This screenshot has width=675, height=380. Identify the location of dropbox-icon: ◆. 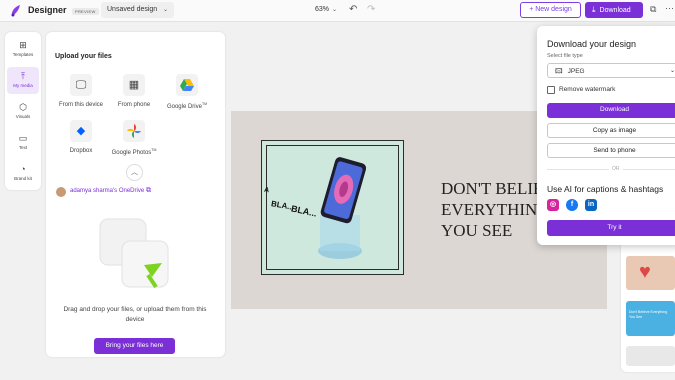
(81, 131).